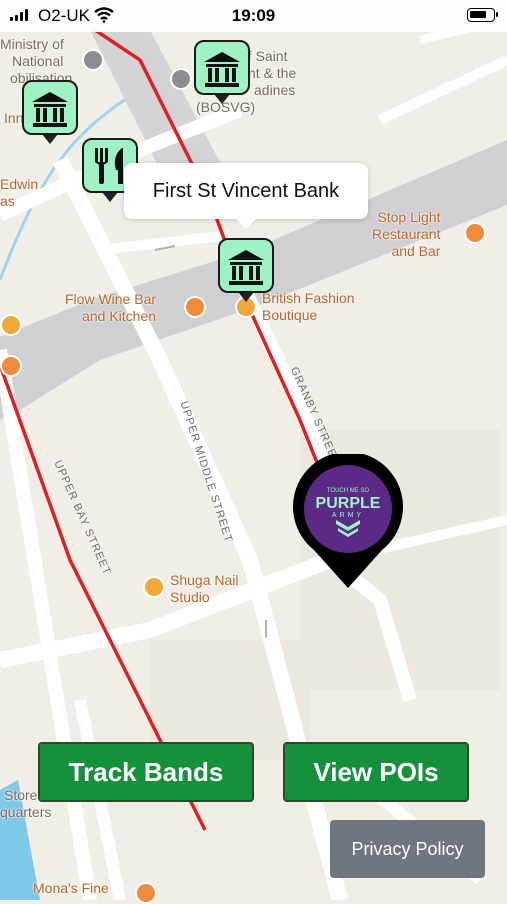 The height and width of the screenshot is (904, 507). Describe the element at coordinates (348, 515) in the screenshot. I see `svg-text: ARMY` at that location.